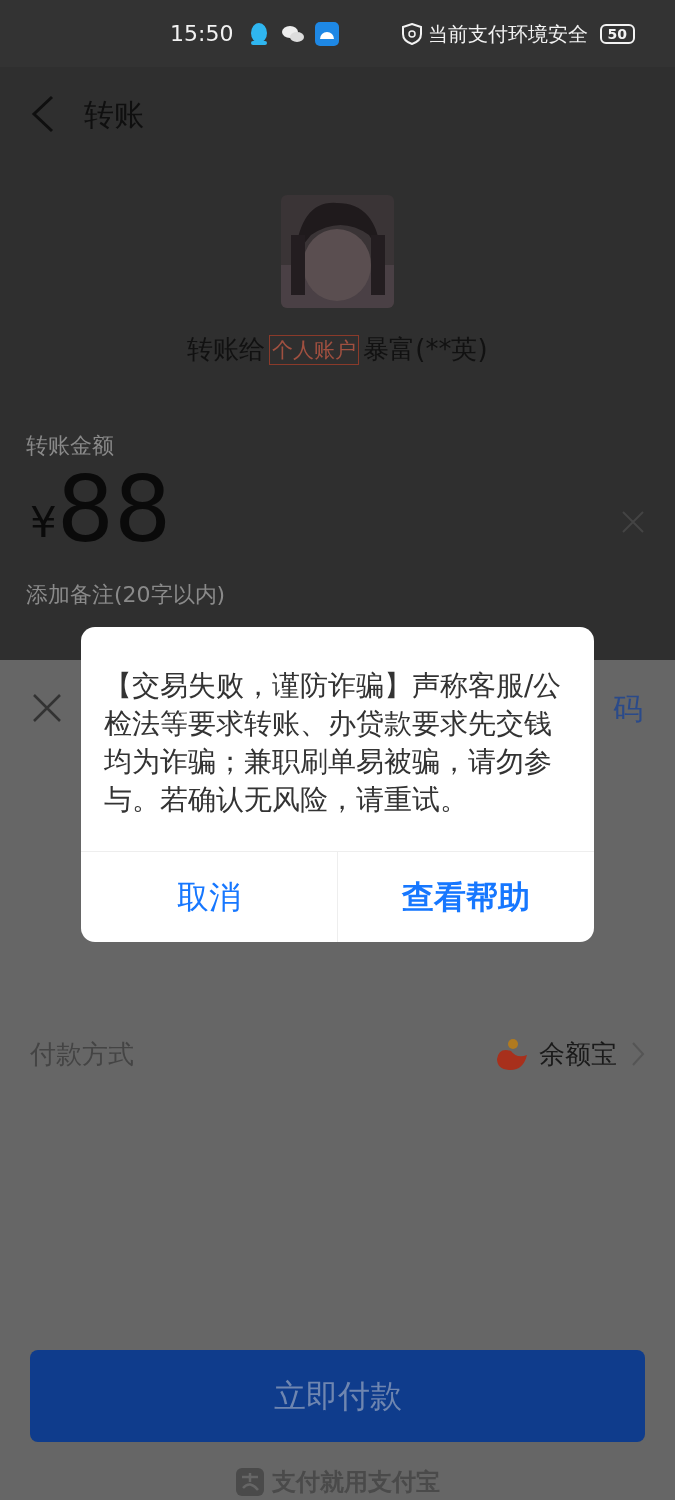  Describe the element at coordinates (512, 1054) in the screenshot. I see `coin-fish-icon` at that location.